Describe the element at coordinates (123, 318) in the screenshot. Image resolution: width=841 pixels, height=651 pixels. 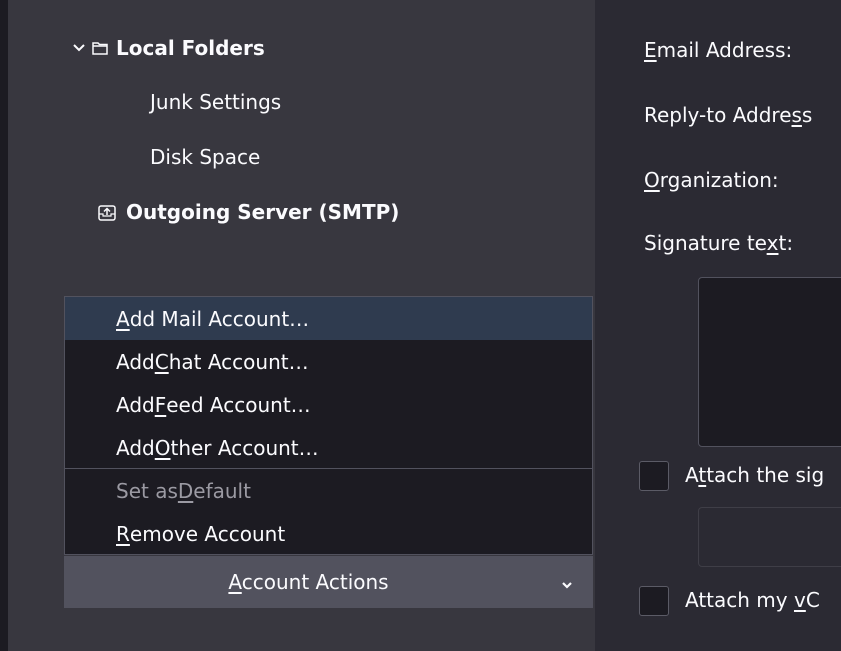
I see `access-key: A` at that location.